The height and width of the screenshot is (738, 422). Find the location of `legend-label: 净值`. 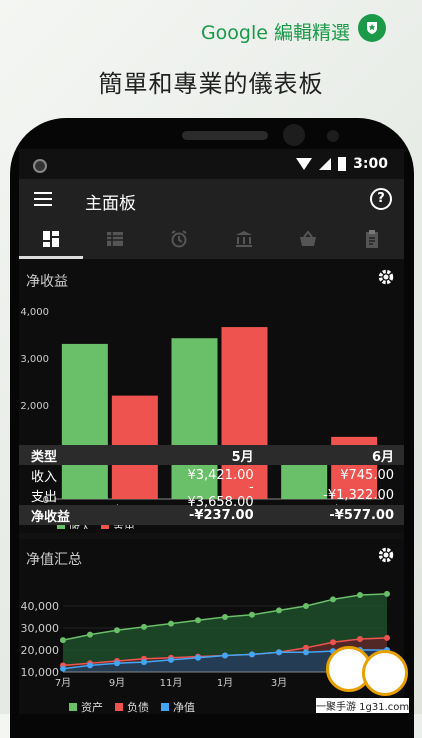

legend-label: 净值 is located at coordinates (184, 707).